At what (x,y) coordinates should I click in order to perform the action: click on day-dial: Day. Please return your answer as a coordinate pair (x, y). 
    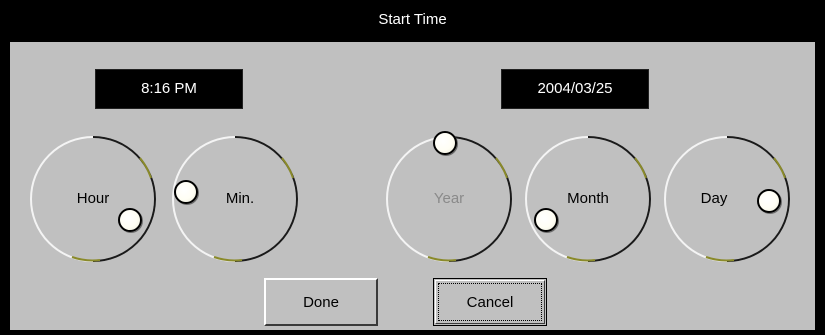
    Looking at the image, I should click on (727, 199).